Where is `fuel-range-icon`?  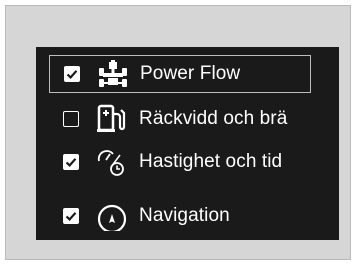 fuel-range-icon is located at coordinates (111, 118).